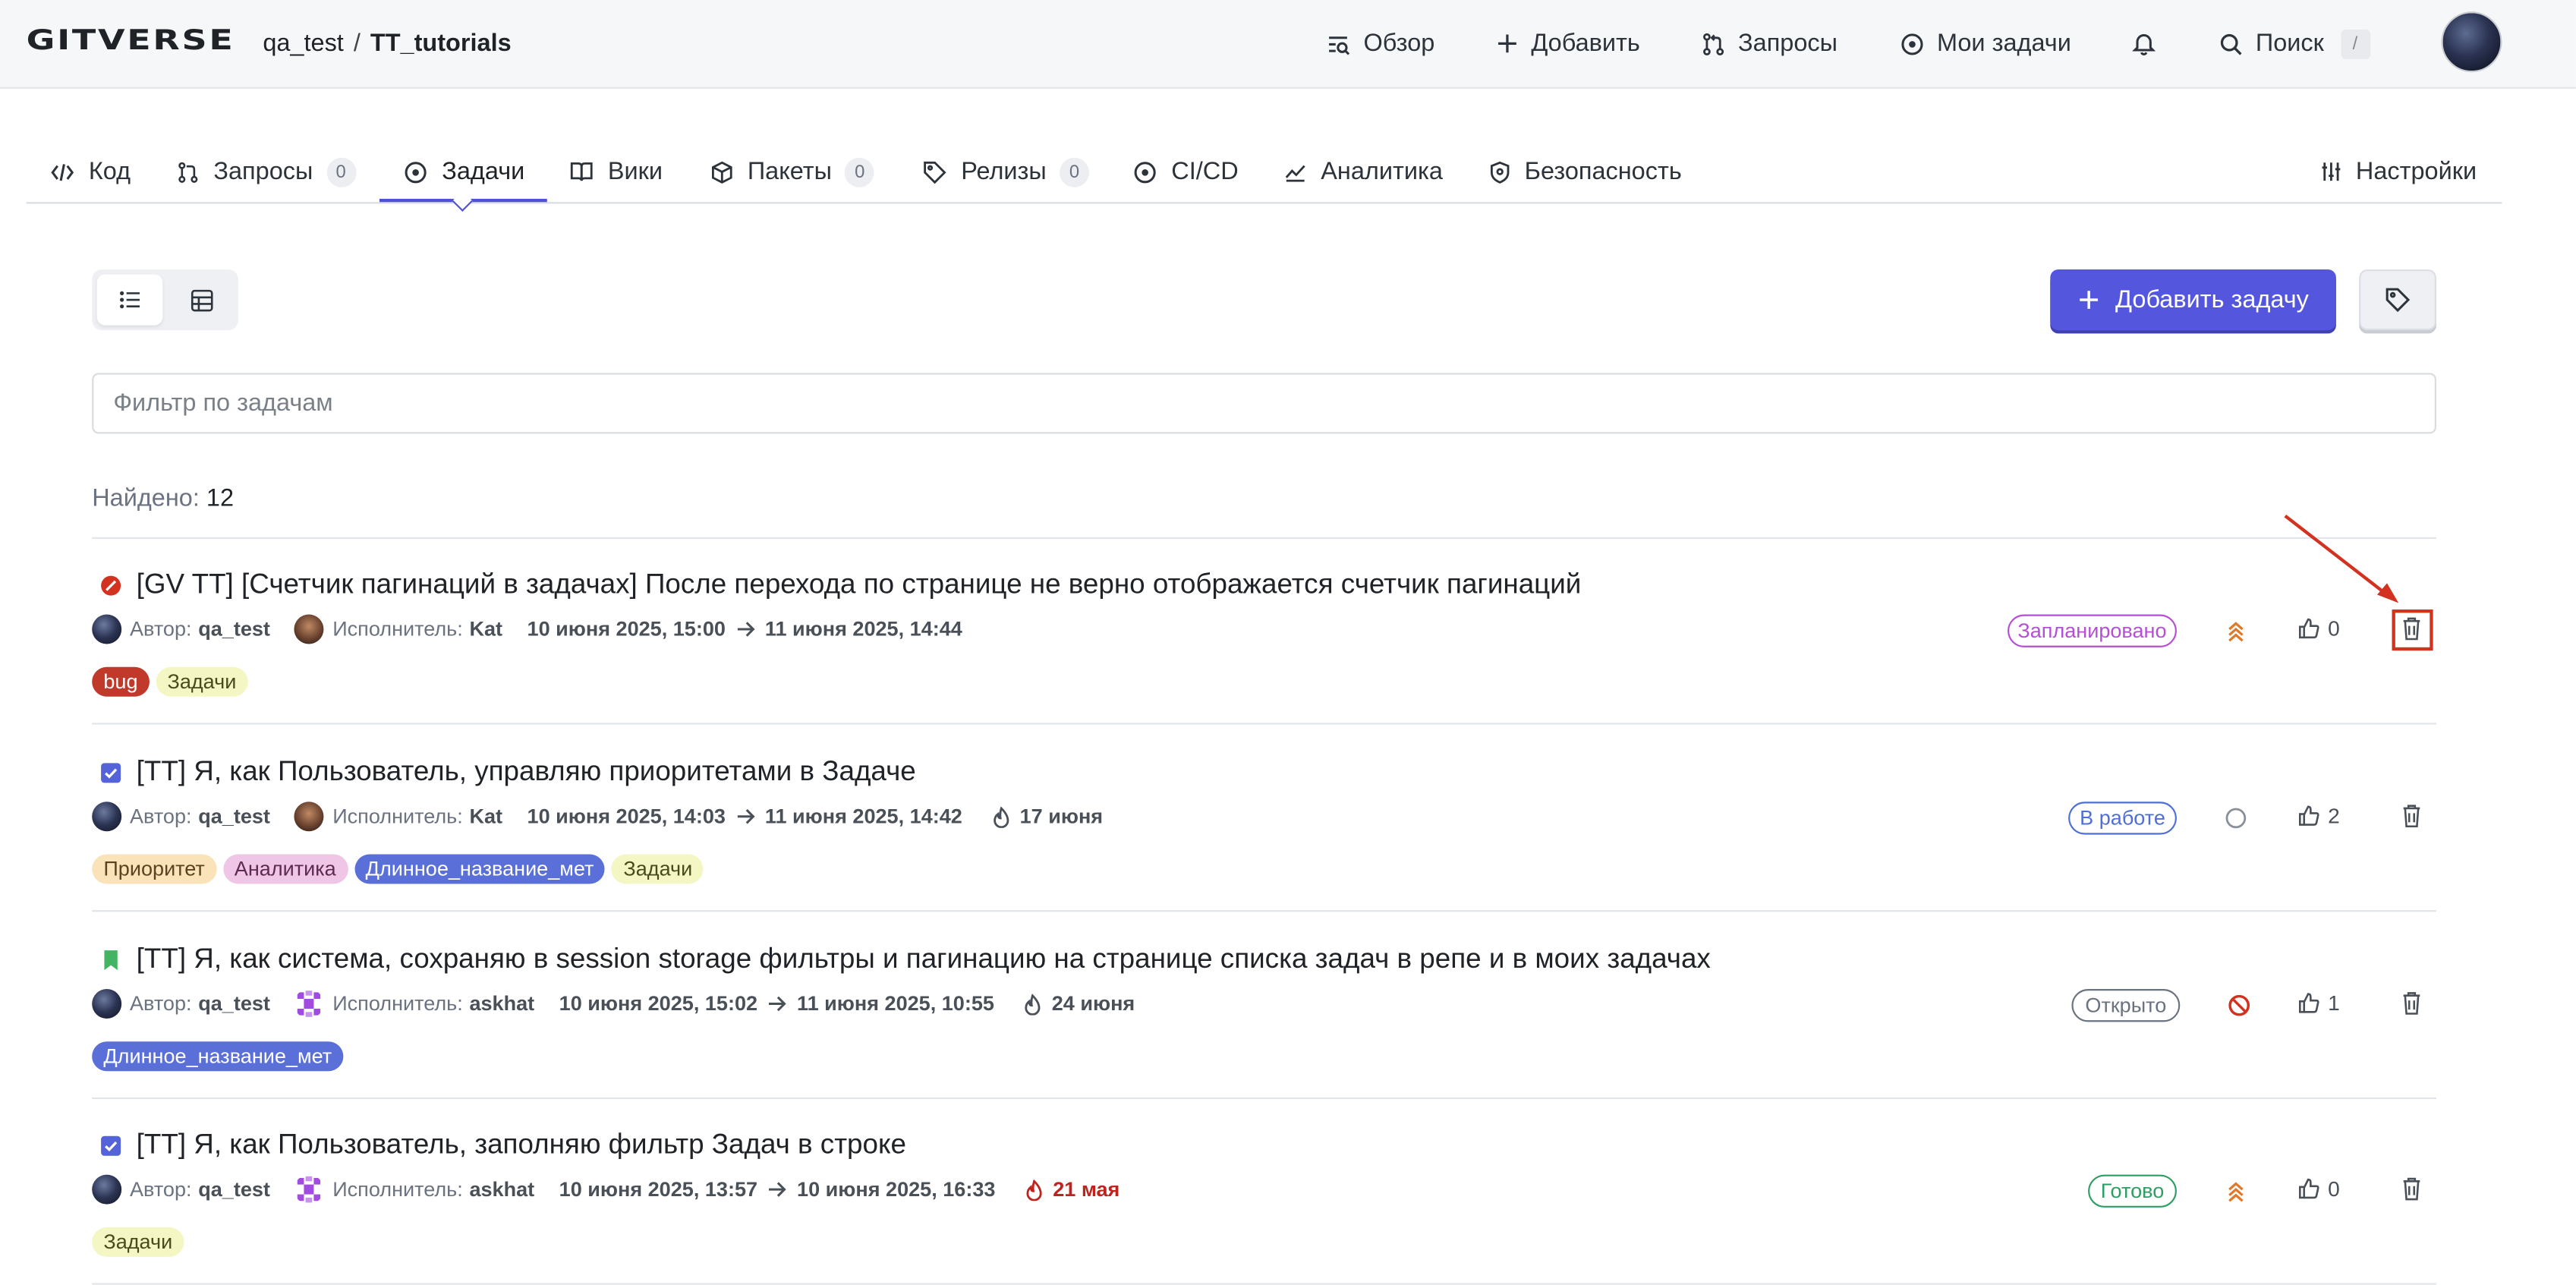 This screenshot has height=1285, width=2576. Describe the element at coordinates (2319, 815) in the screenshot. I see `like-button: 2` at that location.